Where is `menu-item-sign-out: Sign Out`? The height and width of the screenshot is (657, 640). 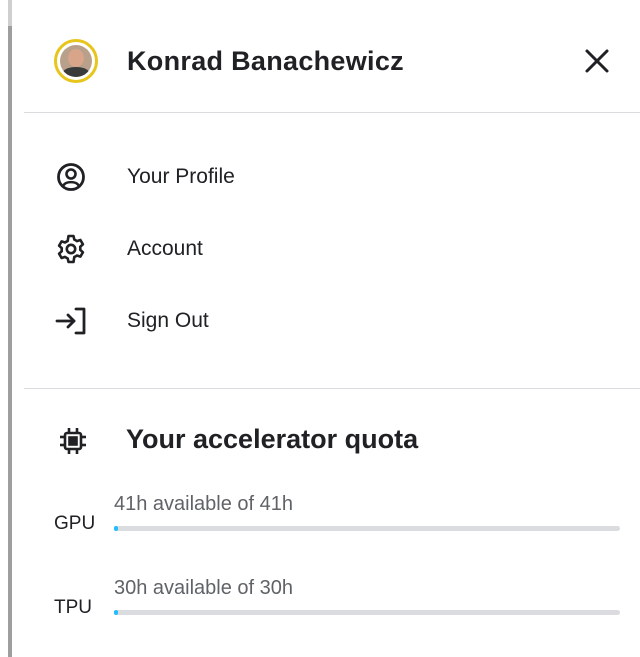
menu-item-sign-out: Sign Out is located at coordinates (332, 320).